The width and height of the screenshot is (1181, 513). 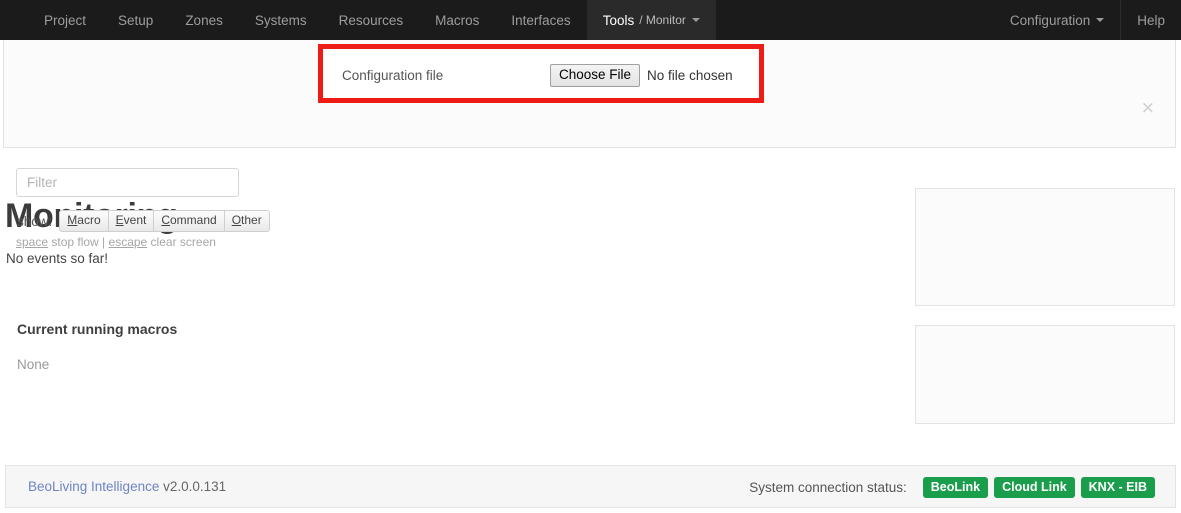 What do you see at coordinates (33, 364) in the screenshot?
I see `running-macros-value: None` at bounding box center [33, 364].